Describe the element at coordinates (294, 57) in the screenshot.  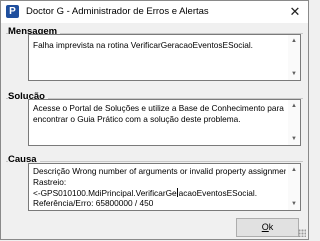
I see `mensagem-scrollbar: ▲ ▼` at that location.